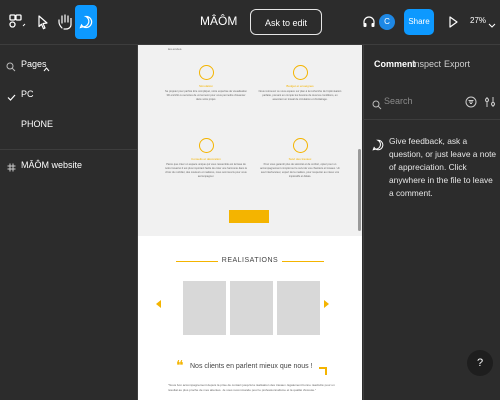  Describe the element at coordinates (206, 72) in the screenshot. I see `simulation-icon` at that location.